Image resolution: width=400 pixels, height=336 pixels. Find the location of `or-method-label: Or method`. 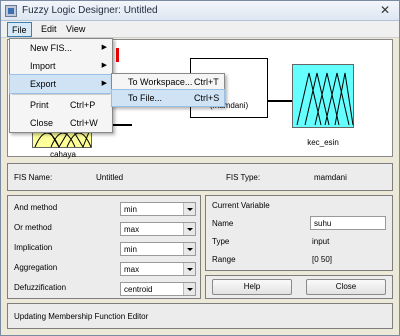

or-method-label: Or method is located at coordinates (33, 227).